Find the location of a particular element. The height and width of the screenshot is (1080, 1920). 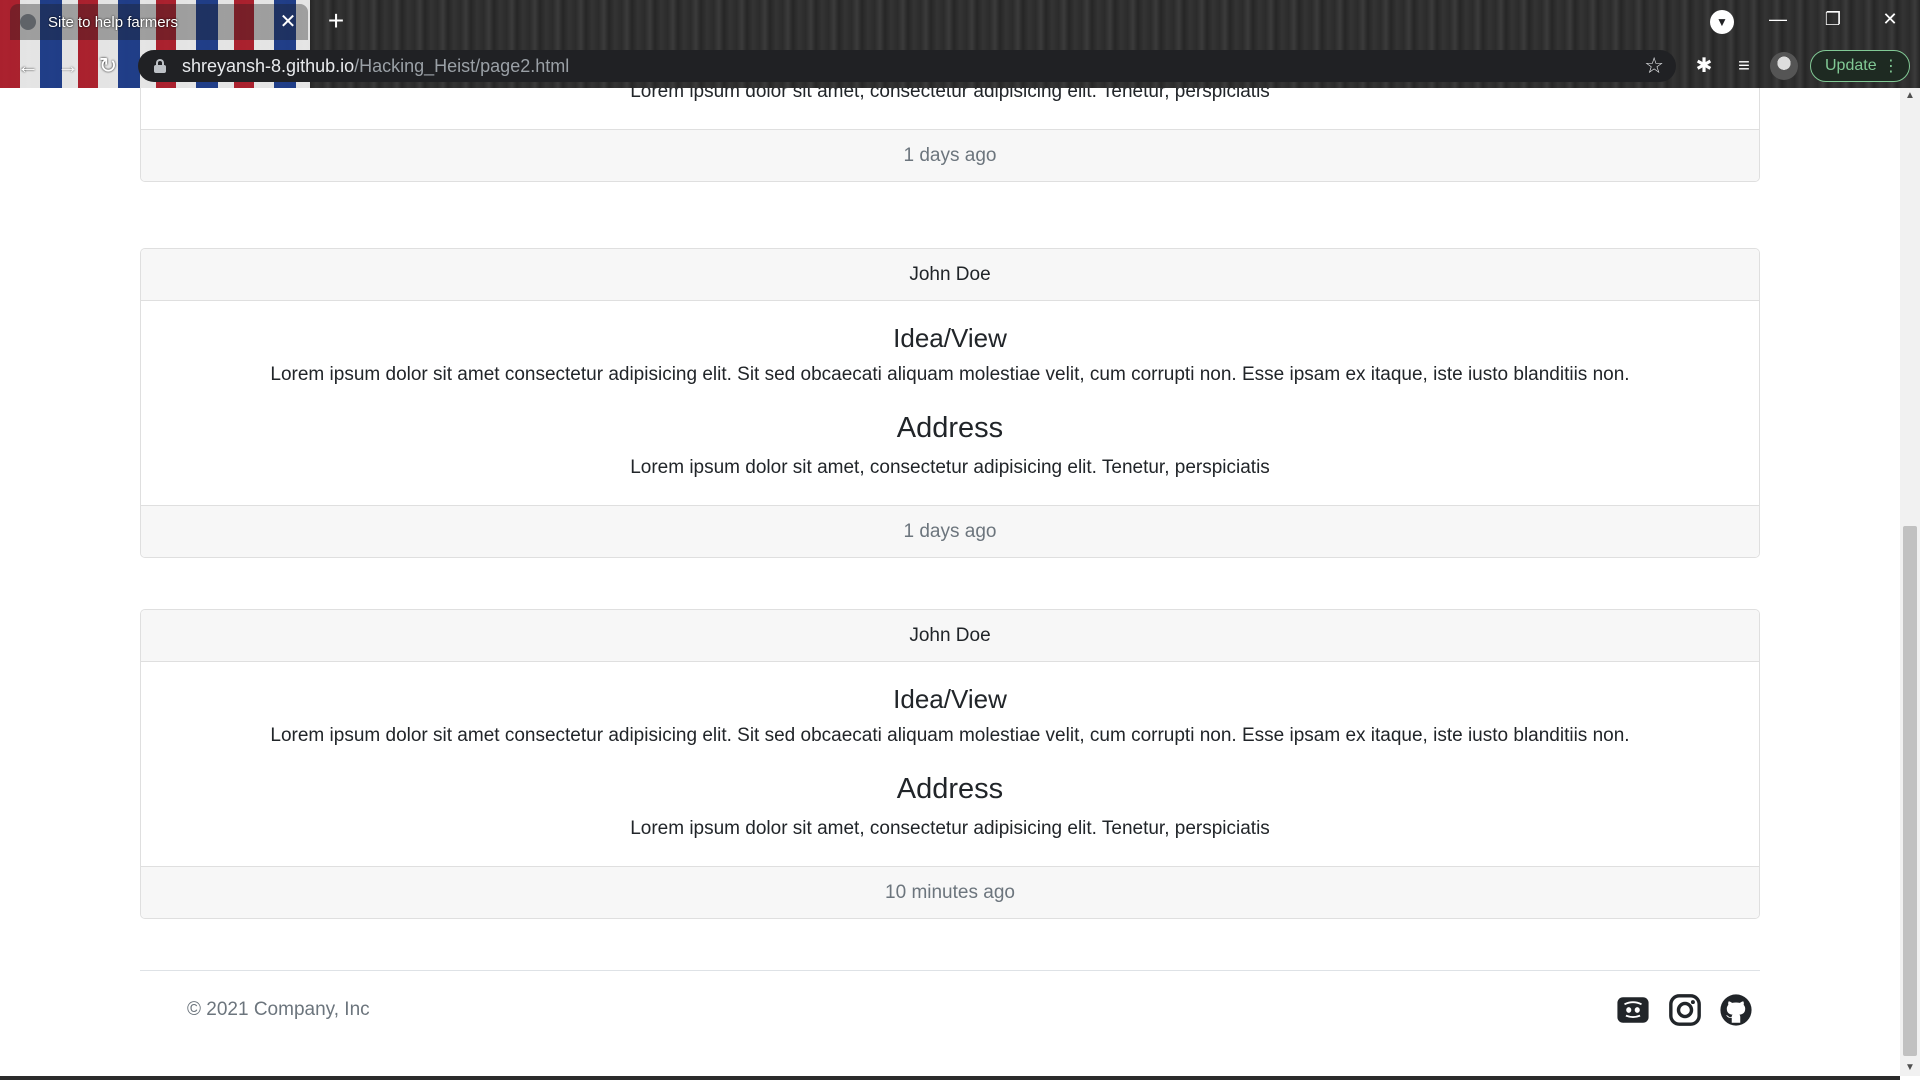

update-label: Update is located at coordinates (1851, 65).